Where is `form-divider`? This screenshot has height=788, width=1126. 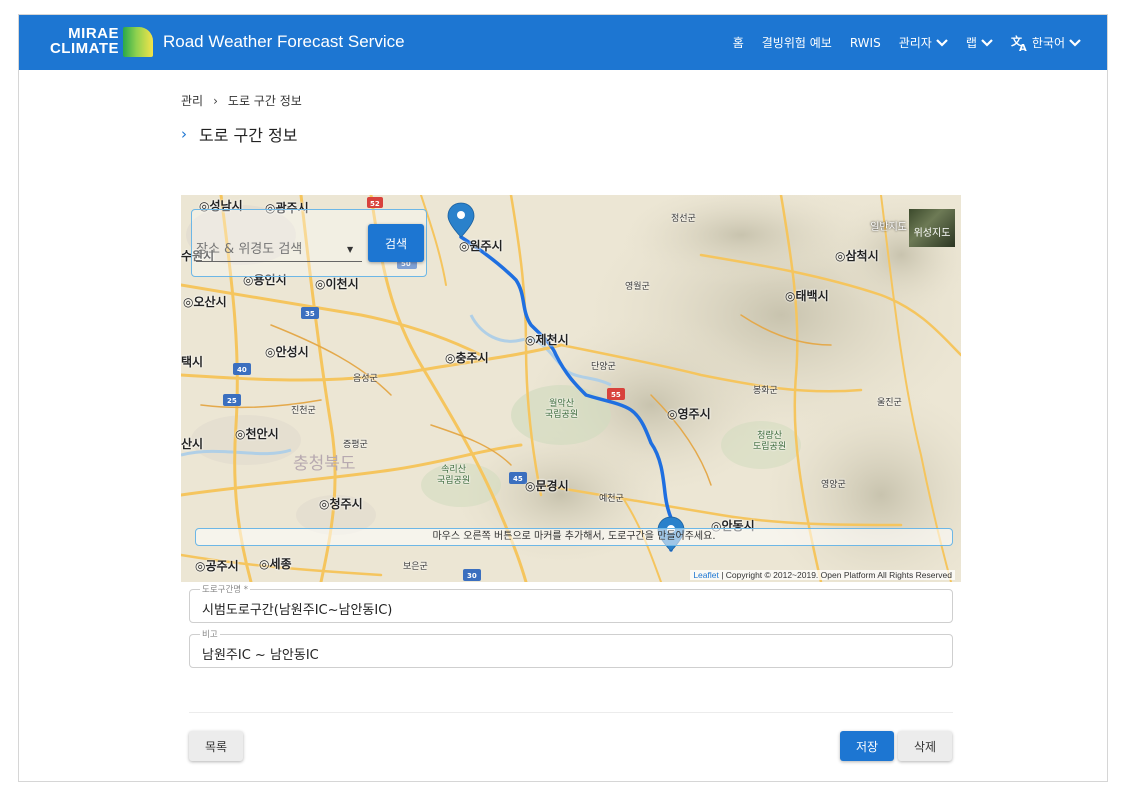
form-divider is located at coordinates (571, 712).